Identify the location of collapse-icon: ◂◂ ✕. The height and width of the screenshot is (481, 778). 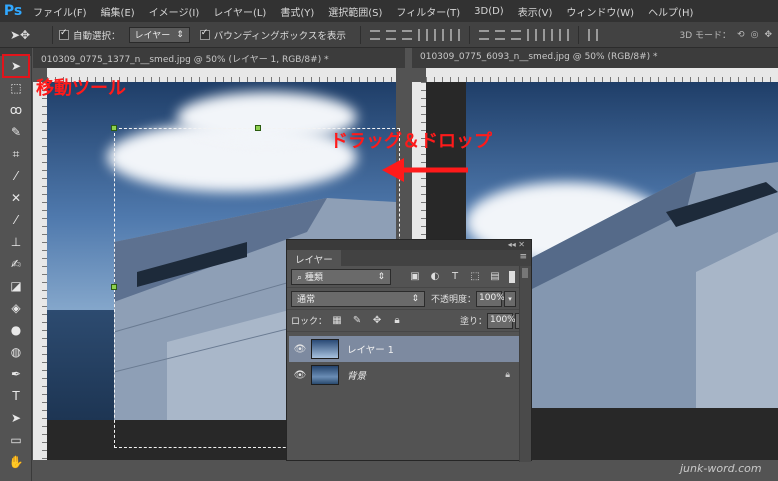
(516, 244).